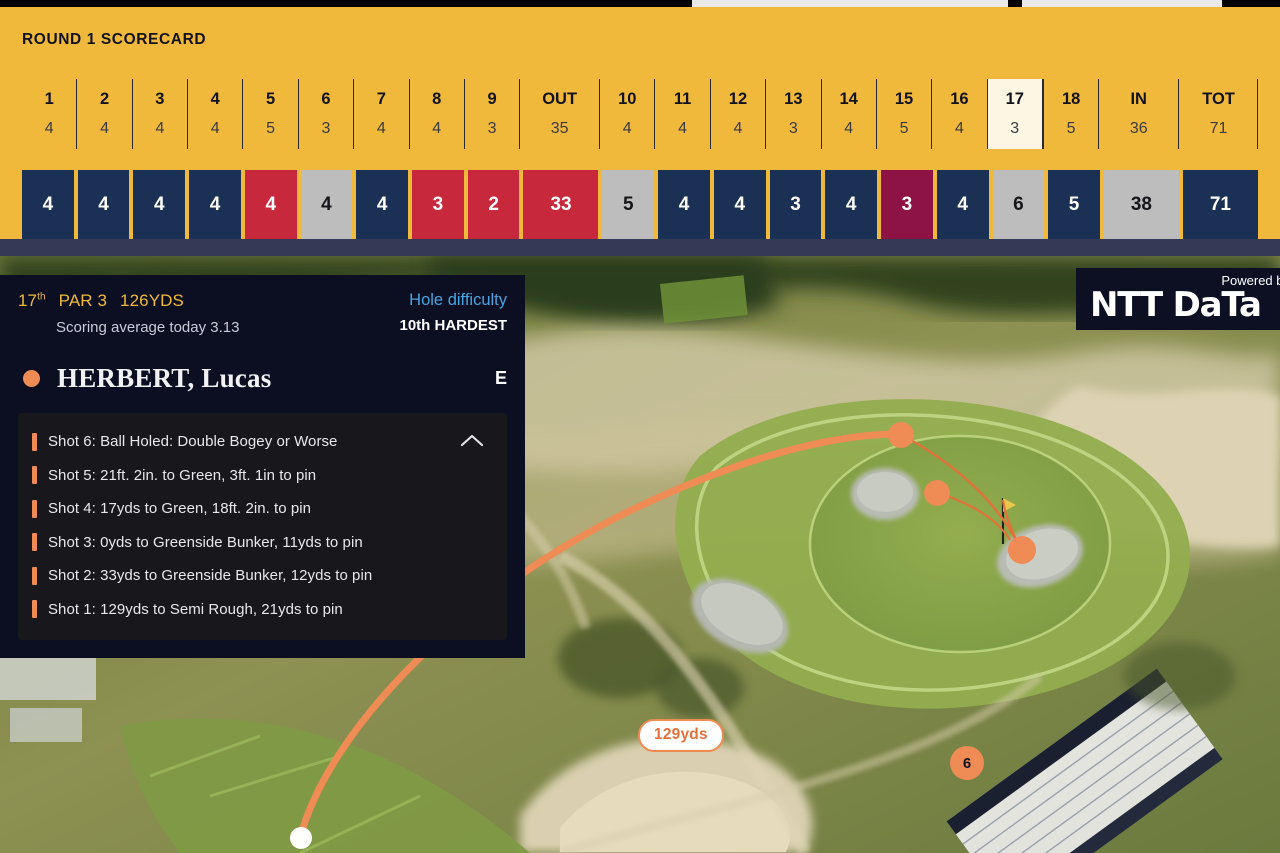  I want to click on score-cell-16: 4, so click(962, 204).